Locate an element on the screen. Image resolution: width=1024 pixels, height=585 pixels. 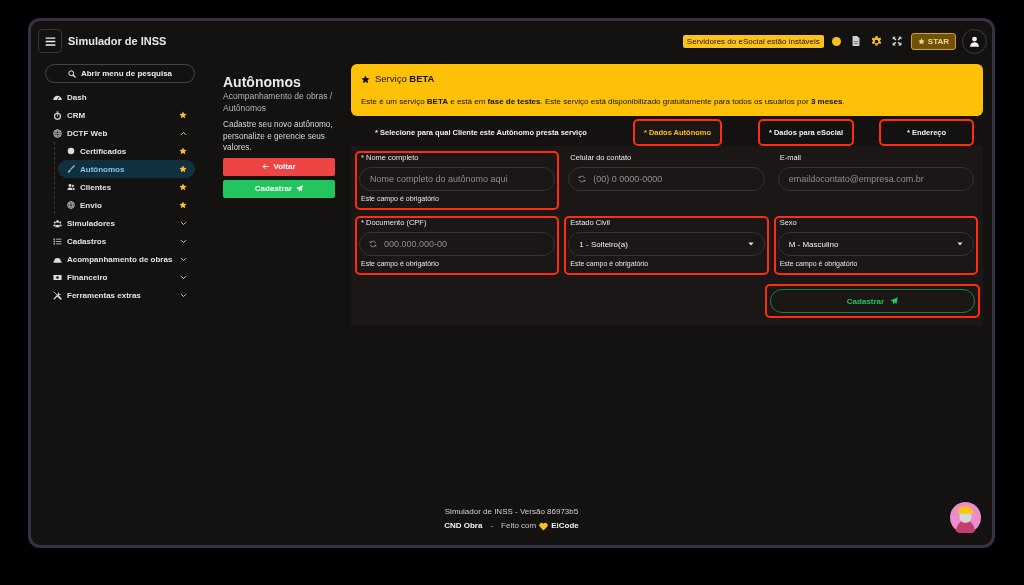
dot-icon is located at coordinates (71, 151).